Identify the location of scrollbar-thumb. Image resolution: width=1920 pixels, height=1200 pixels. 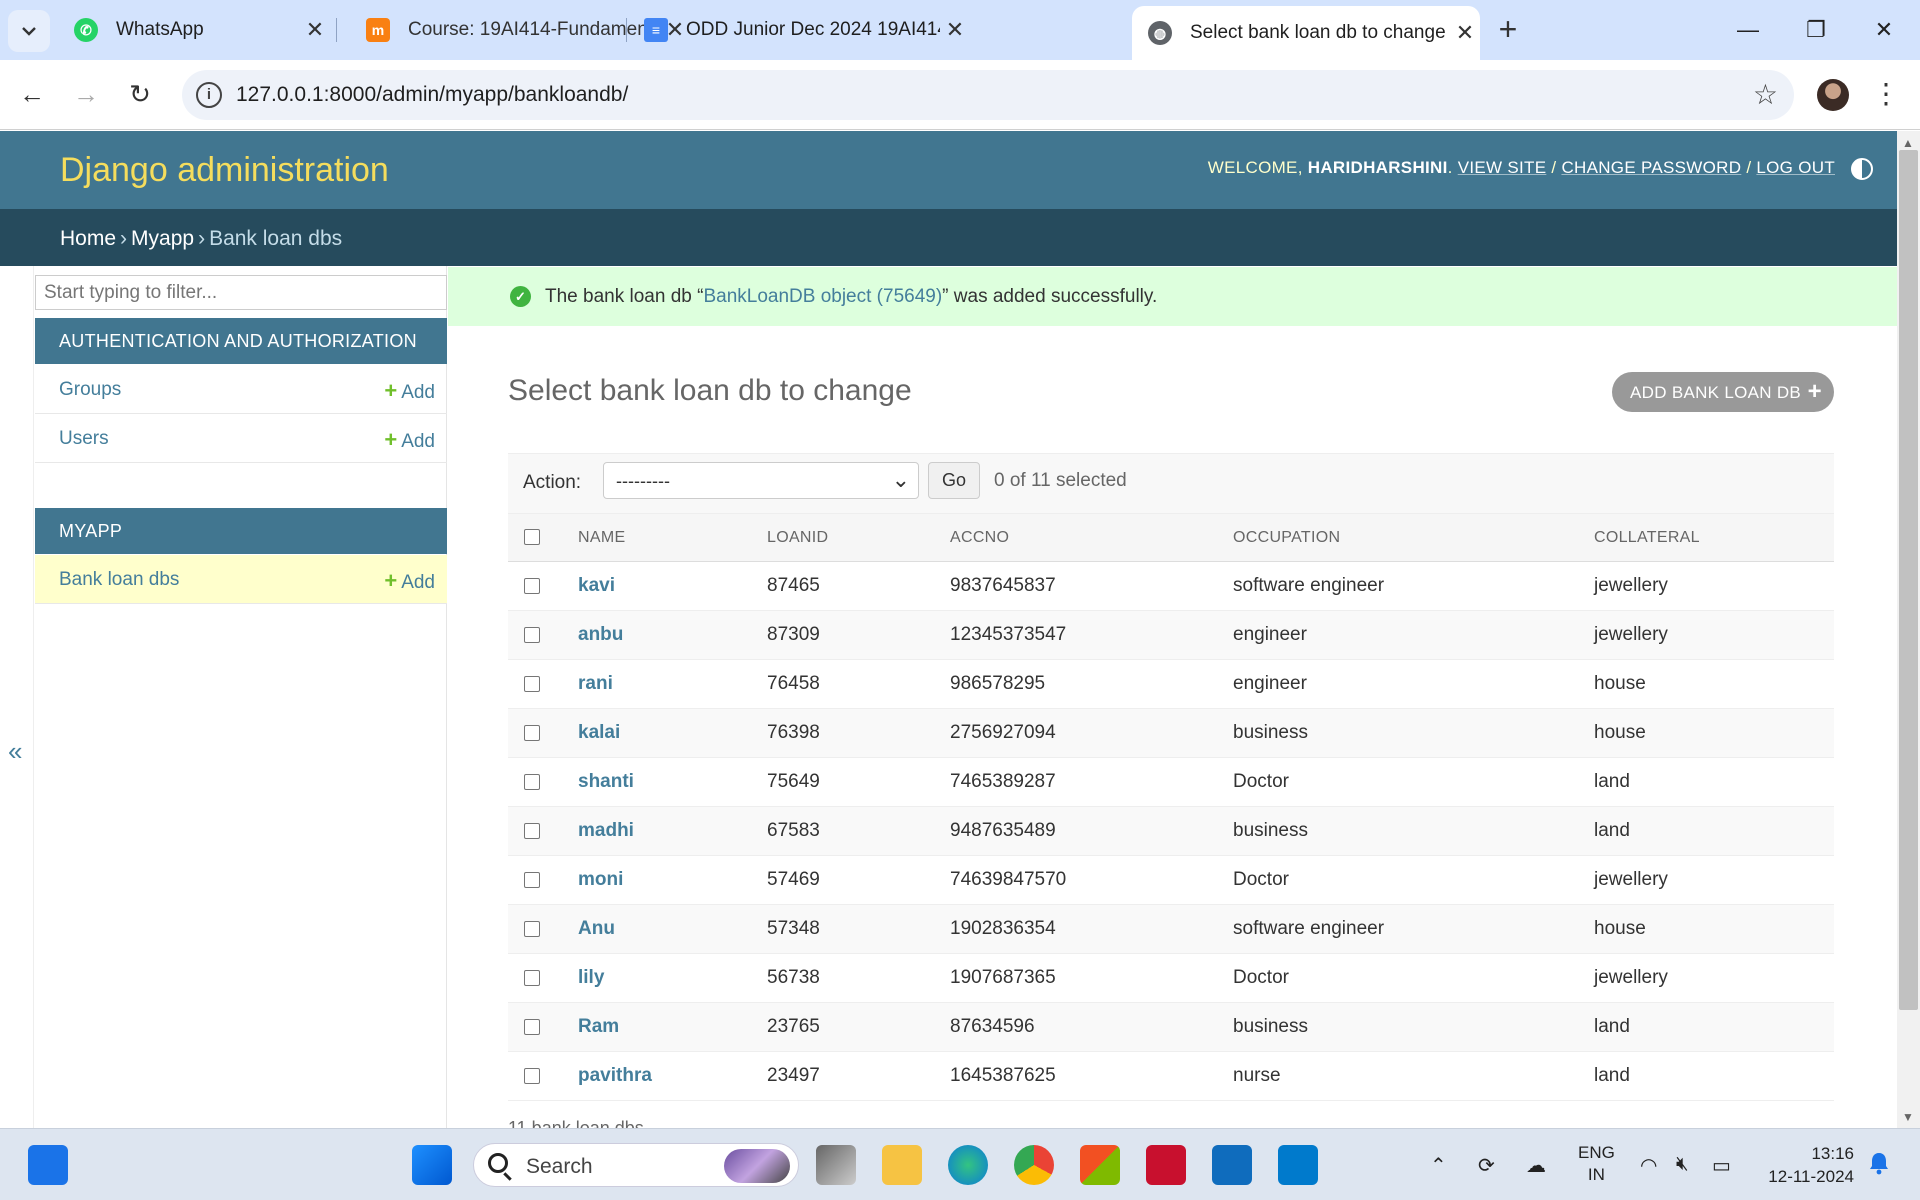
(1908, 580).